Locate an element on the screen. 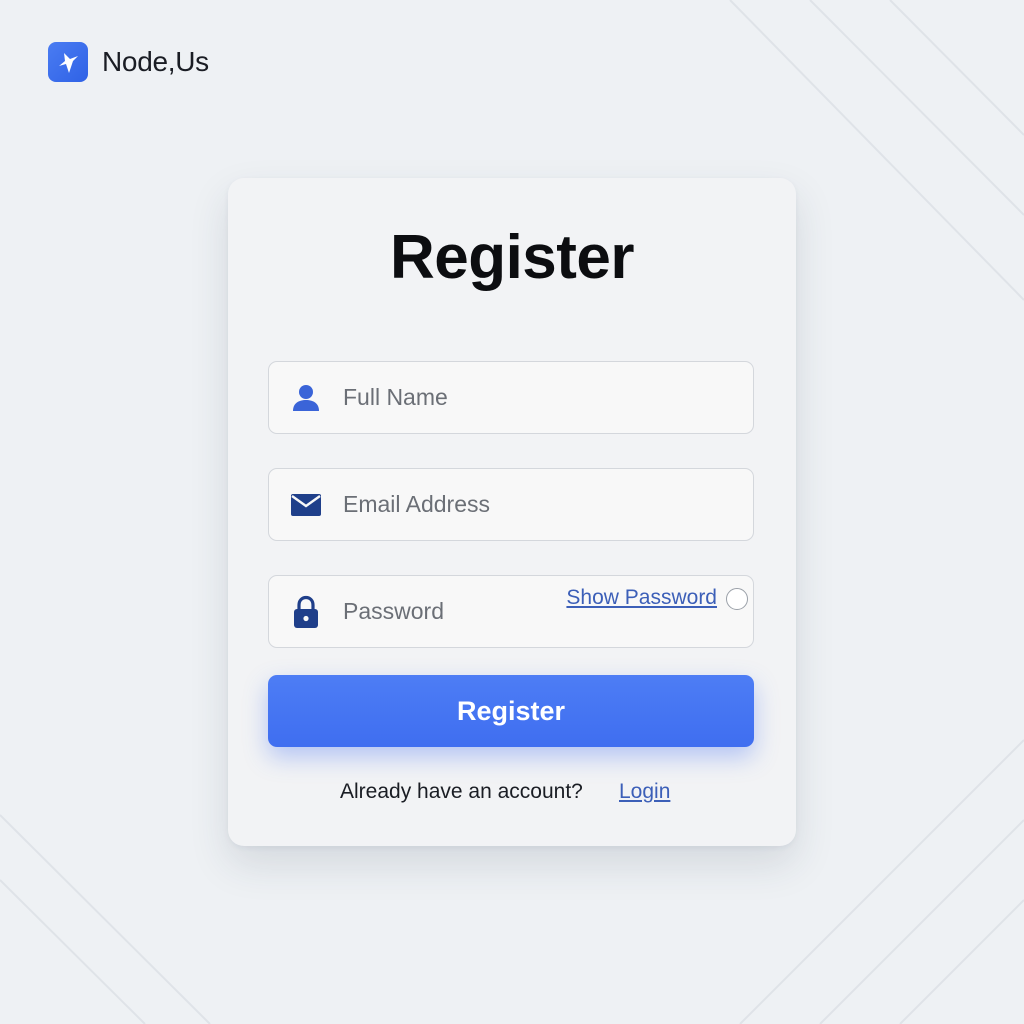 The width and height of the screenshot is (1024, 1024). brand-logo-icon is located at coordinates (68, 62).